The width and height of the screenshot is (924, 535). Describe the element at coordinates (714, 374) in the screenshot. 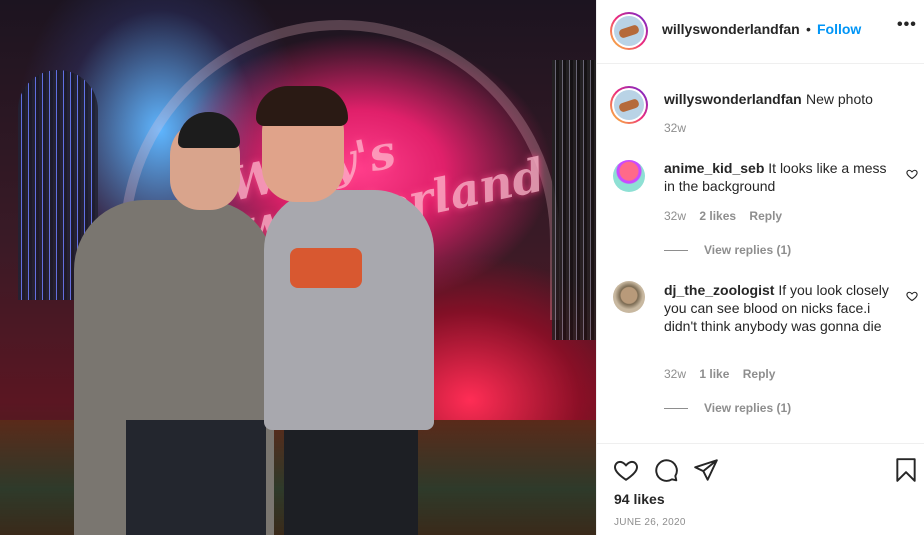

I see `comment-likes: 1 like` at that location.